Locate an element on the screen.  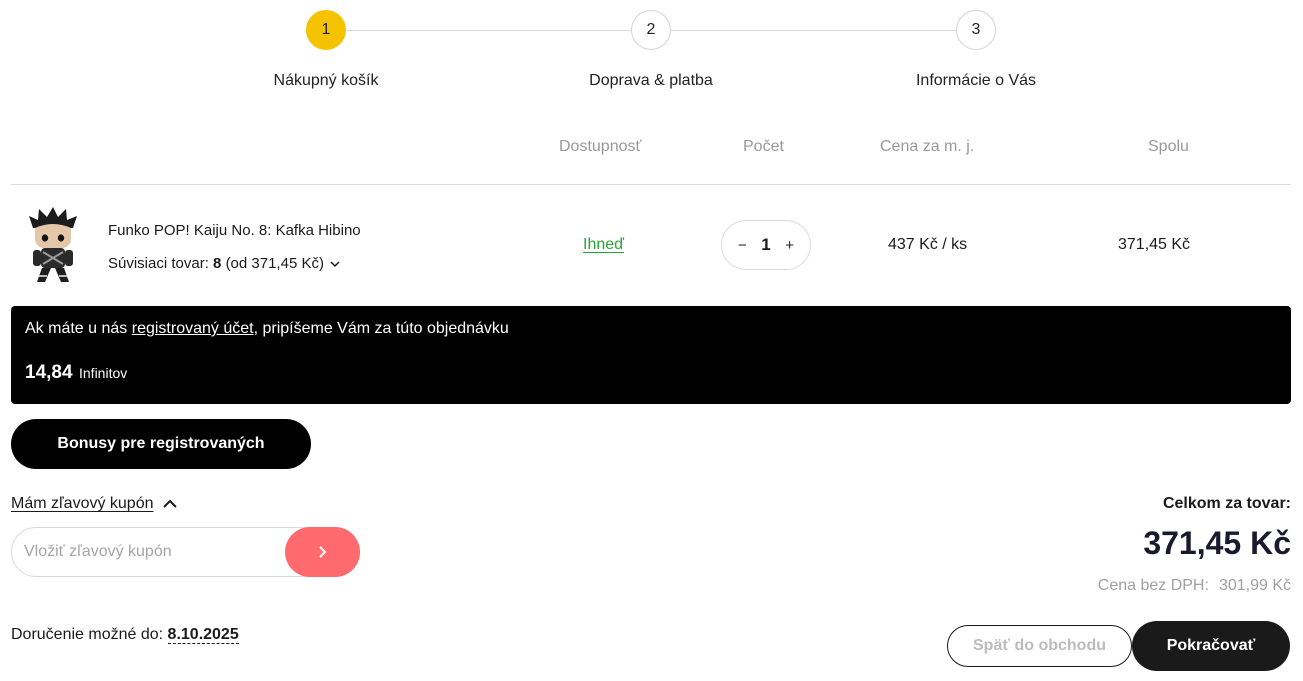
registered-bonuses-button: Bonusy pre registrovaných is located at coordinates (161, 444).